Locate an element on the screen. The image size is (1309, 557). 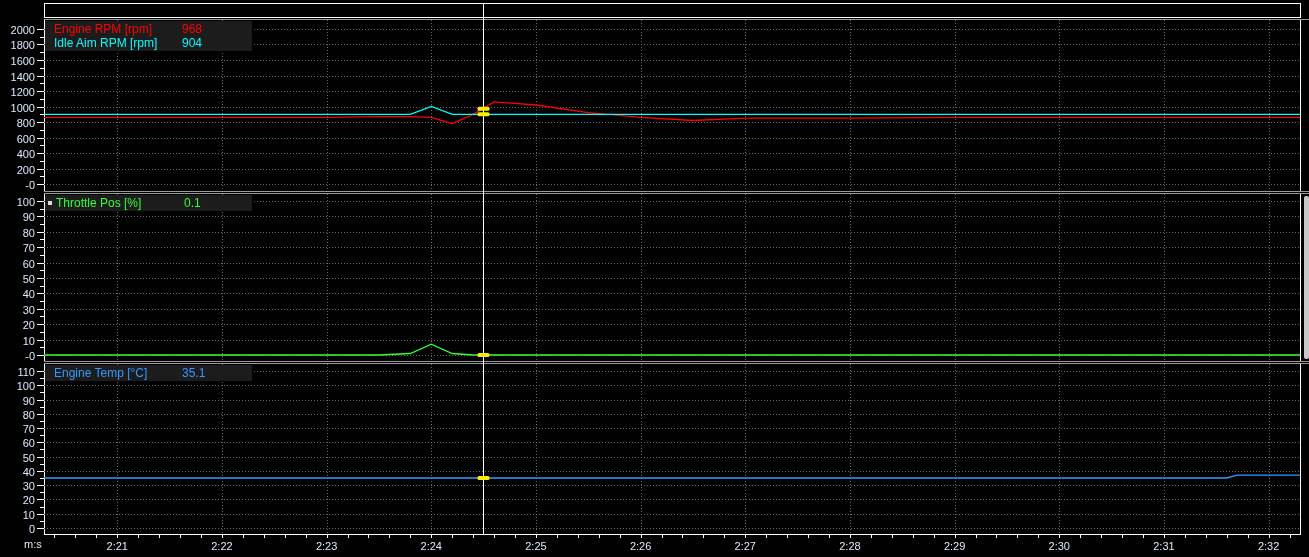
y-tick-label: 2000 is located at coordinates (22, 29).